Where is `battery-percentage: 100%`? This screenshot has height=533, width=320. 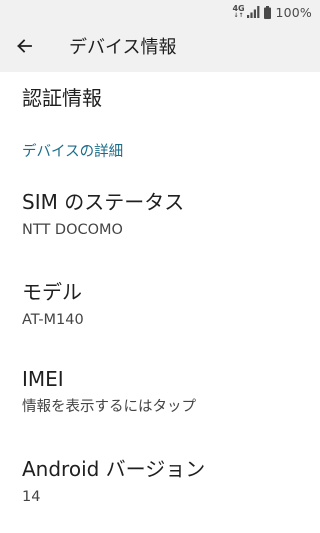 battery-percentage: 100% is located at coordinates (293, 12).